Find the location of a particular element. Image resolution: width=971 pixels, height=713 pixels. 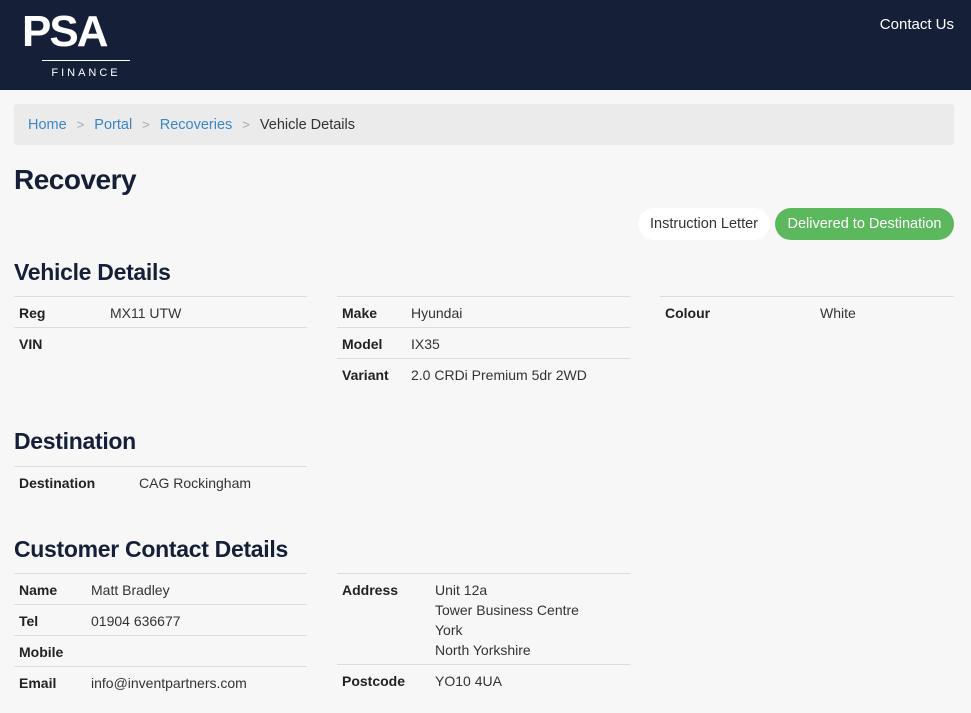

detail-row-postcode: Postcode YO10 4UA is located at coordinates (483, 679).